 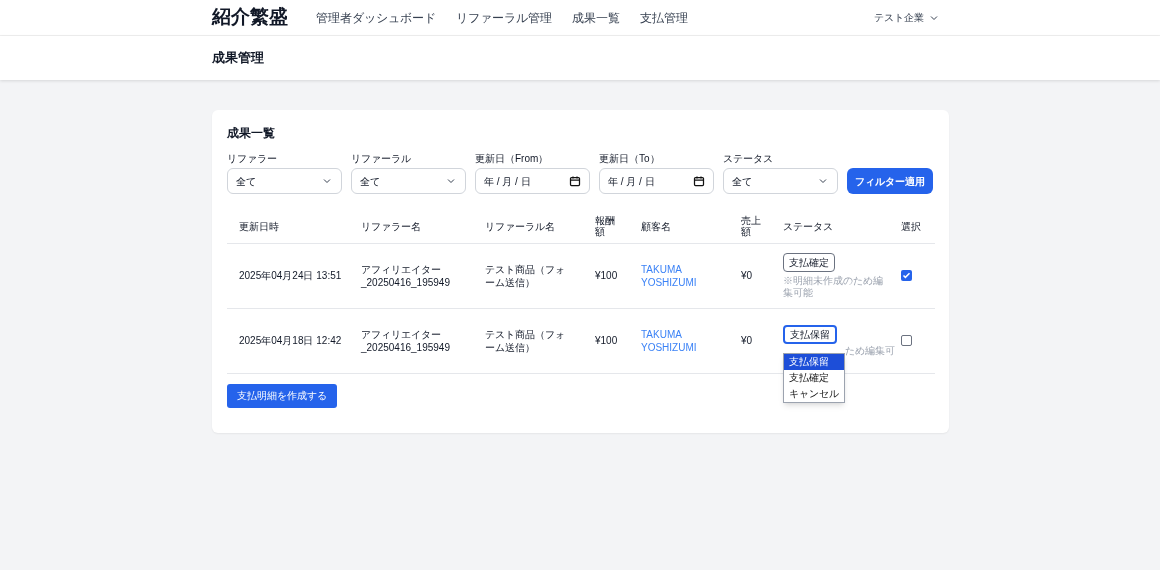 I want to click on nav-link: 管理者ダッシュボード, so click(x=376, y=17).